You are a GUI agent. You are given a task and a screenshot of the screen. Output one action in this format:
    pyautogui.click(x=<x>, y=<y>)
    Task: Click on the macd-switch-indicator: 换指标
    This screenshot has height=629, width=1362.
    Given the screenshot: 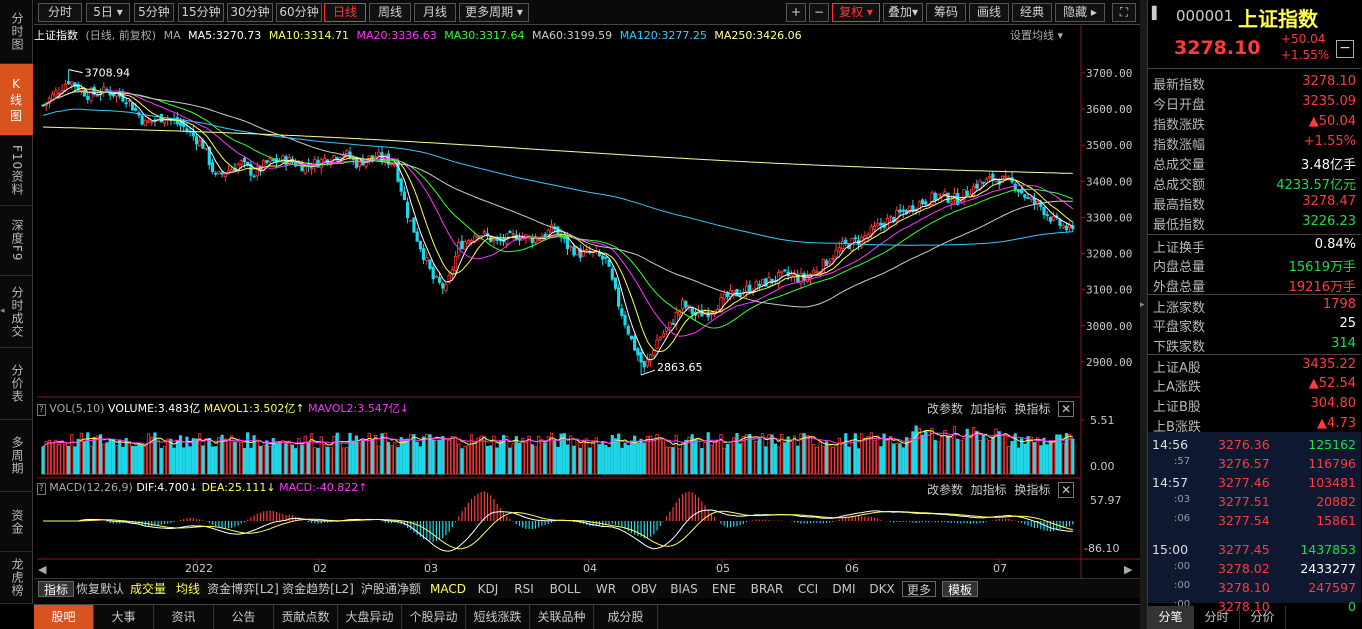 What is the action you would take?
    pyautogui.click(x=1032, y=490)
    